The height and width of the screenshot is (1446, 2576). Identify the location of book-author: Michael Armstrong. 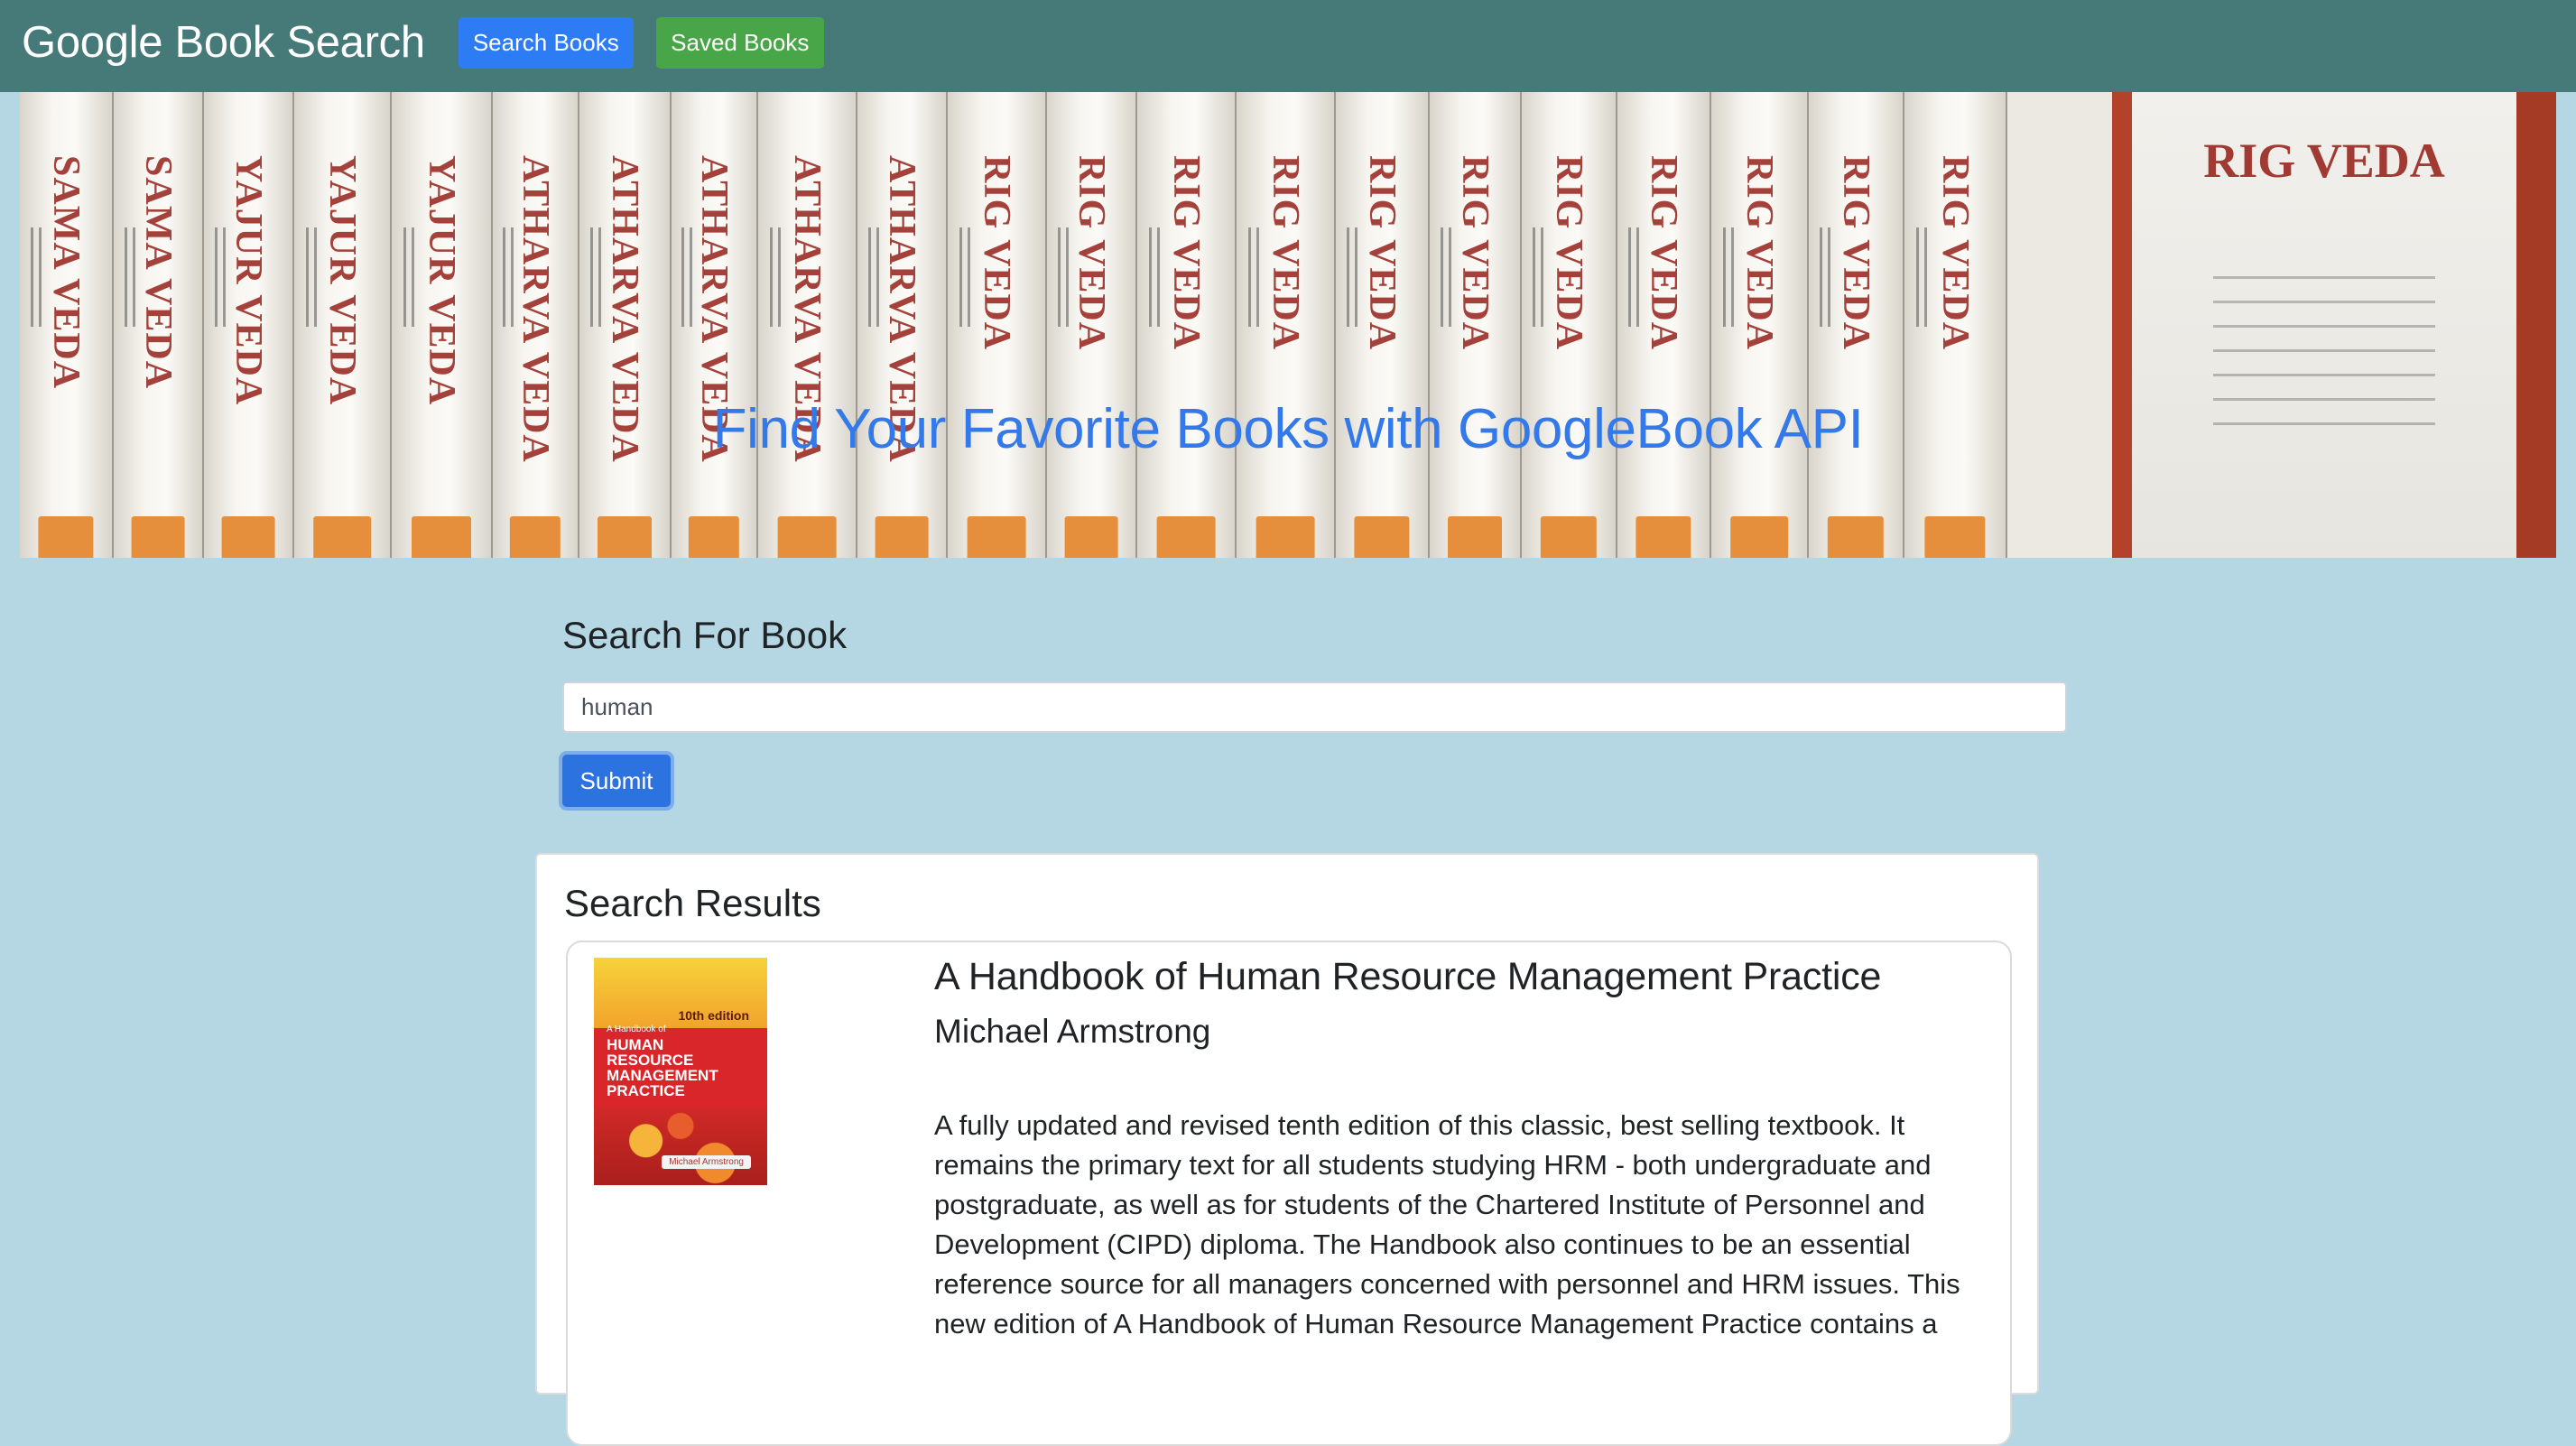
(1072, 1031).